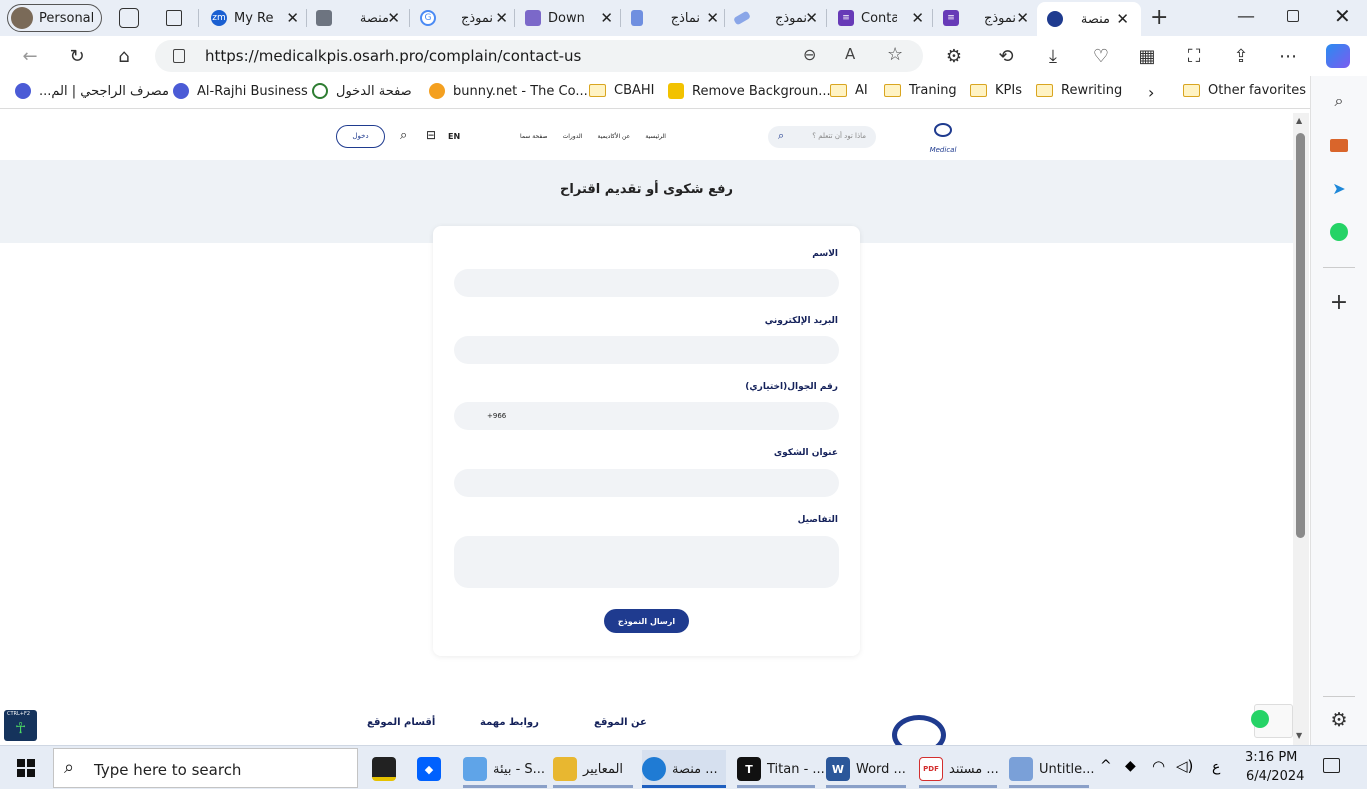 The image size is (1367, 789). What do you see at coordinates (809, 54) in the screenshot?
I see `zoom-icon: ⊖` at bounding box center [809, 54].